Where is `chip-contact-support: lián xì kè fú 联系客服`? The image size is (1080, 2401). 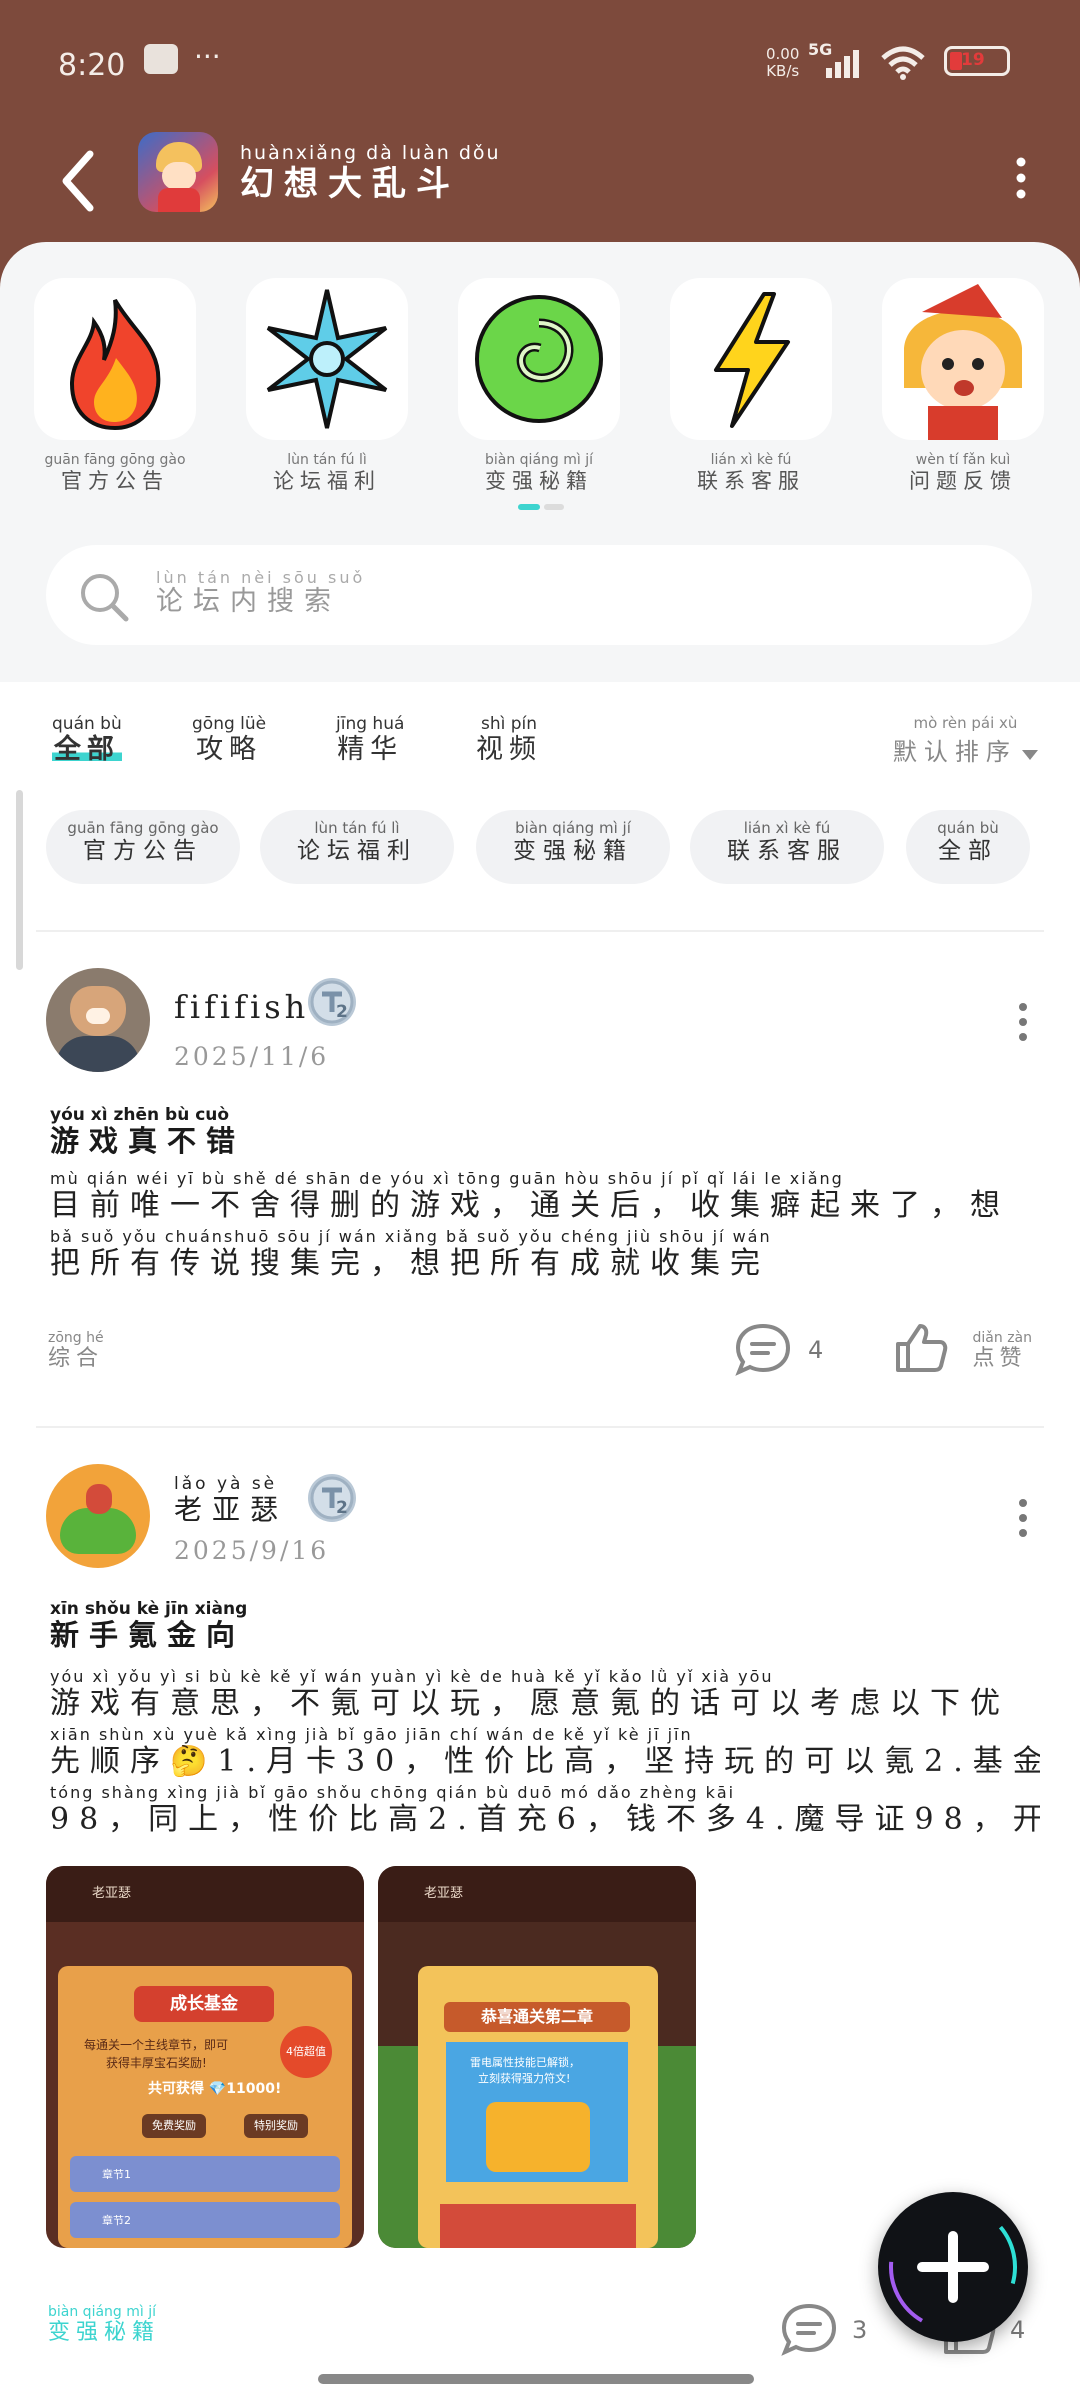 chip-contact-support: lián xì kè fú 联系客服 is located at coordinates (787, 847).